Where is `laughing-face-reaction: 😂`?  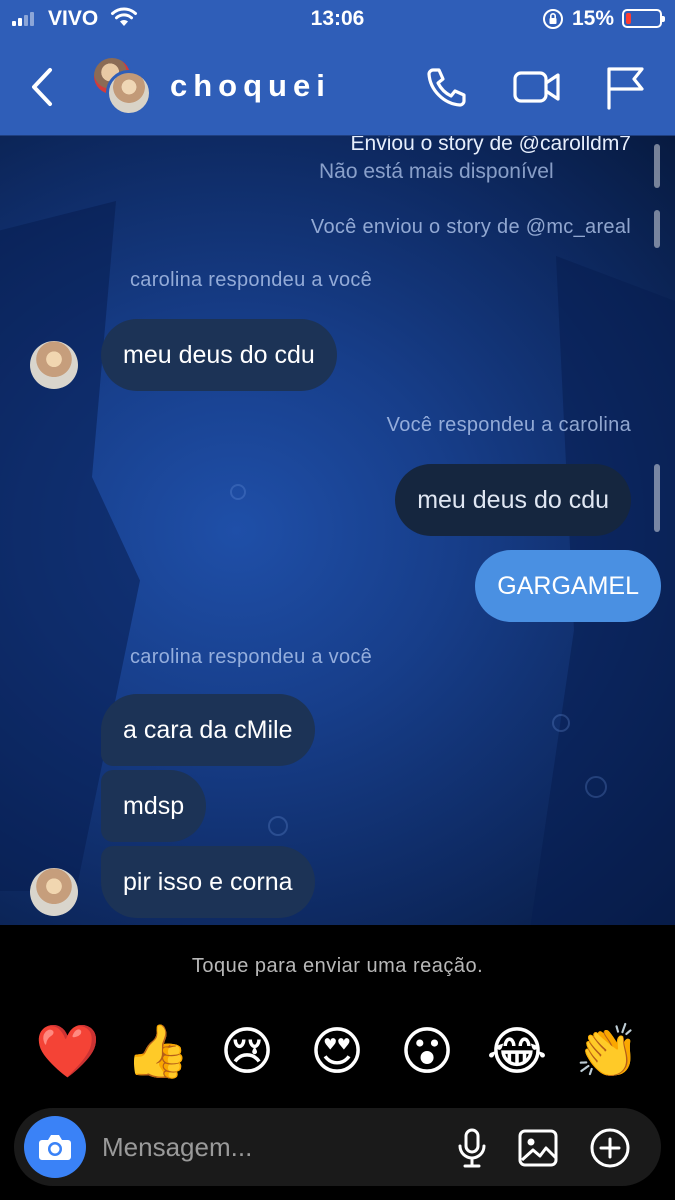 laughing-face-reaction: 😂 is located at coordinates (517, 1052).